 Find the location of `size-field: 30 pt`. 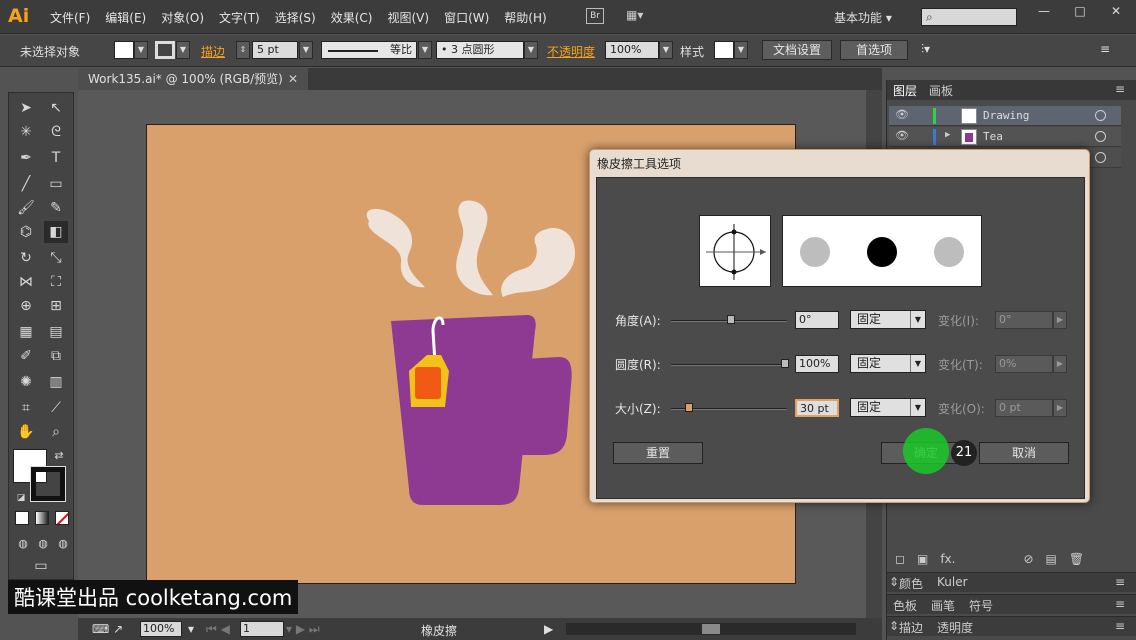

size-field: 30 pt is located at coordinates (817, 408).